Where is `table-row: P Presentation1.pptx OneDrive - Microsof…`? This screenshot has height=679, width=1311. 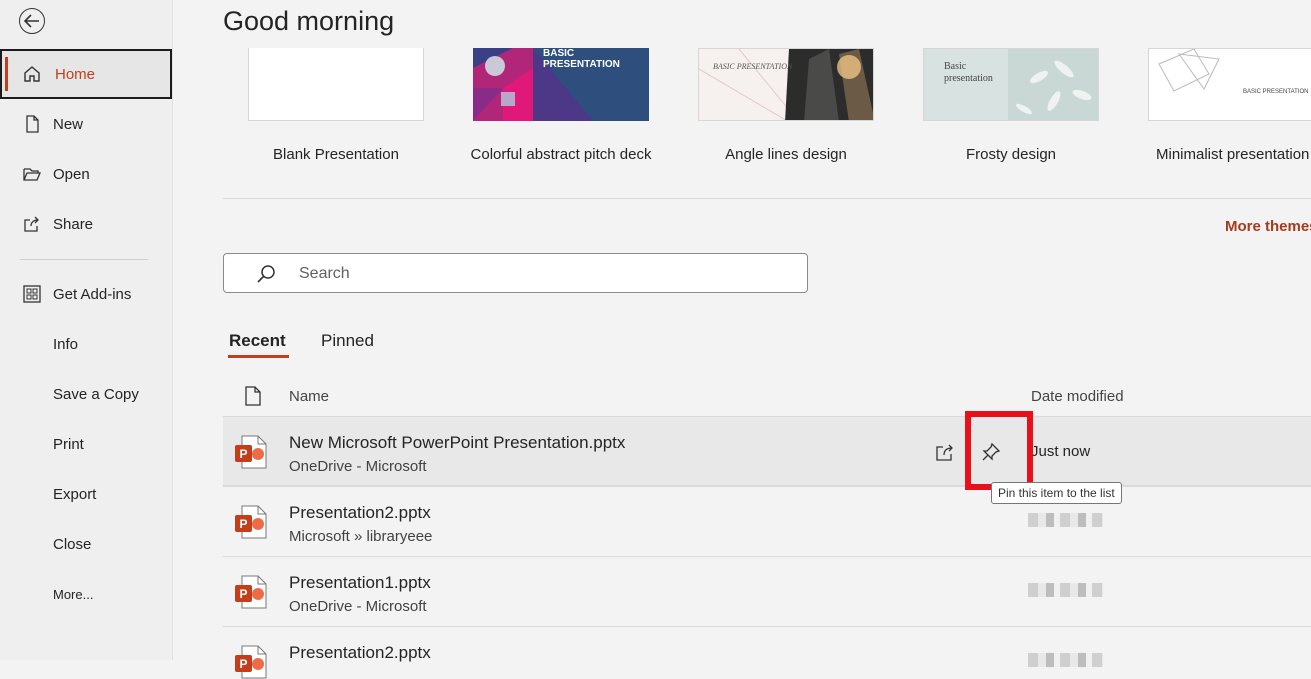
table-row: P Presentation1.pptx OneDrive - Microsof… is located at coordinates (767, 591).